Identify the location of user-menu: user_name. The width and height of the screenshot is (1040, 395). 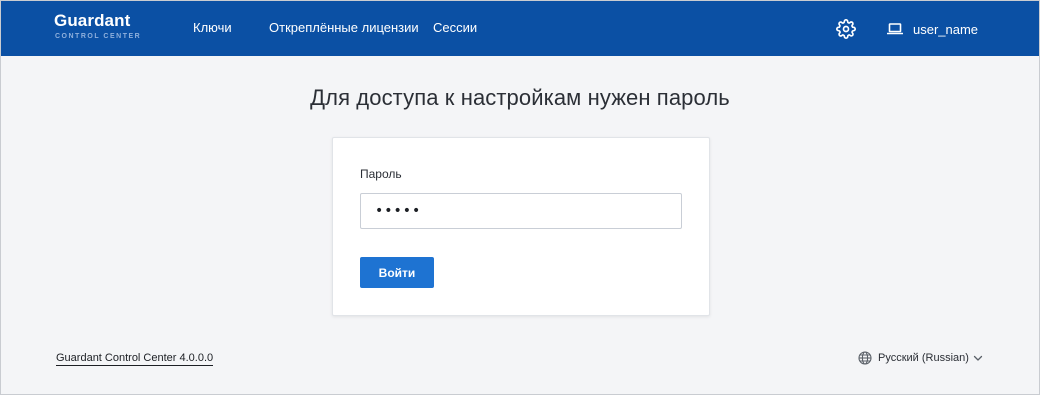
(932, 29).